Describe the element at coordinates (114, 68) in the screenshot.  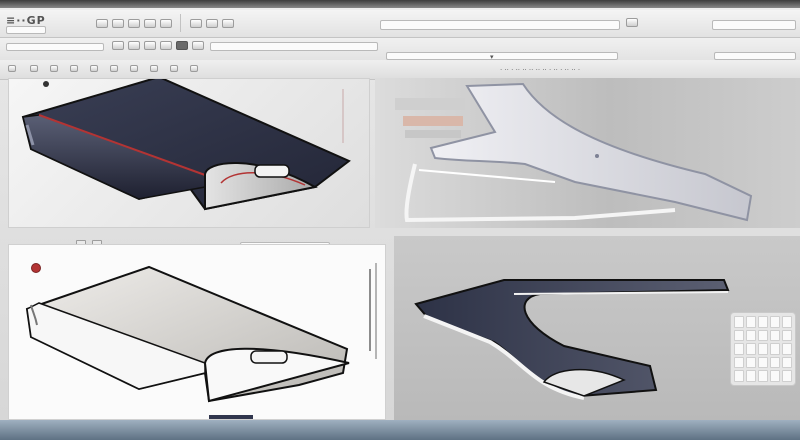
I see `circle-icon` at that location.